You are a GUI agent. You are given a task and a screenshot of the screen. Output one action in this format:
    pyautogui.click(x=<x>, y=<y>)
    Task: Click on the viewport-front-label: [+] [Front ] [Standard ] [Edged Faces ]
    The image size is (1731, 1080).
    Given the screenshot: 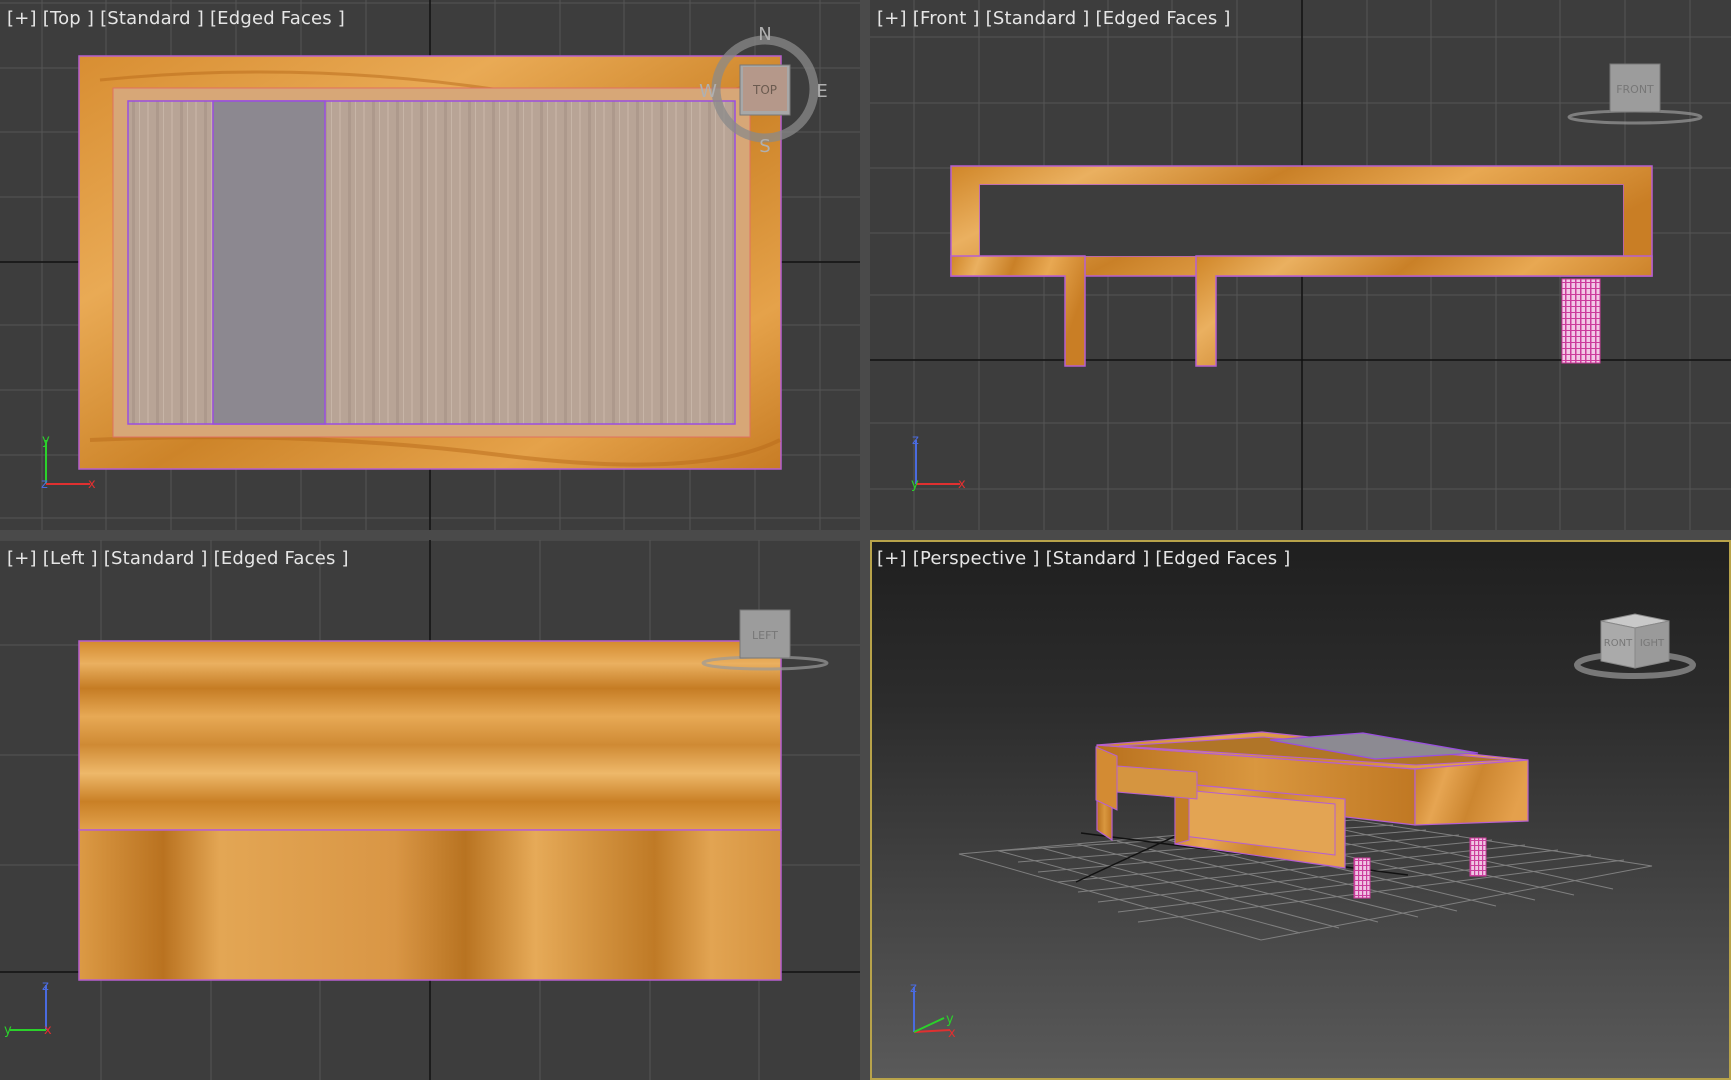 What is the action you would take?
    pyautogui.click(x=1057, y=18)
    